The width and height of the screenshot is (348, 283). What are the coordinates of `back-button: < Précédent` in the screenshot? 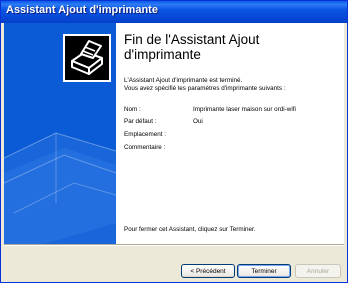 It's located at (208, 271).